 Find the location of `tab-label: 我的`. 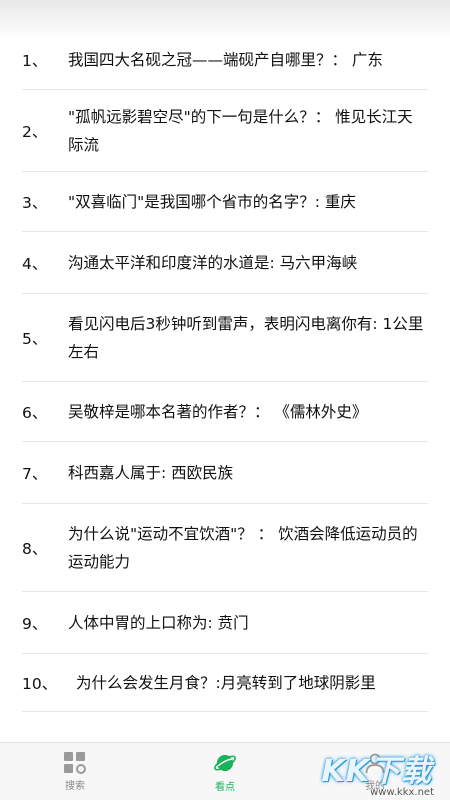

tab-label: 我的 is located at coordinates (375, 786).